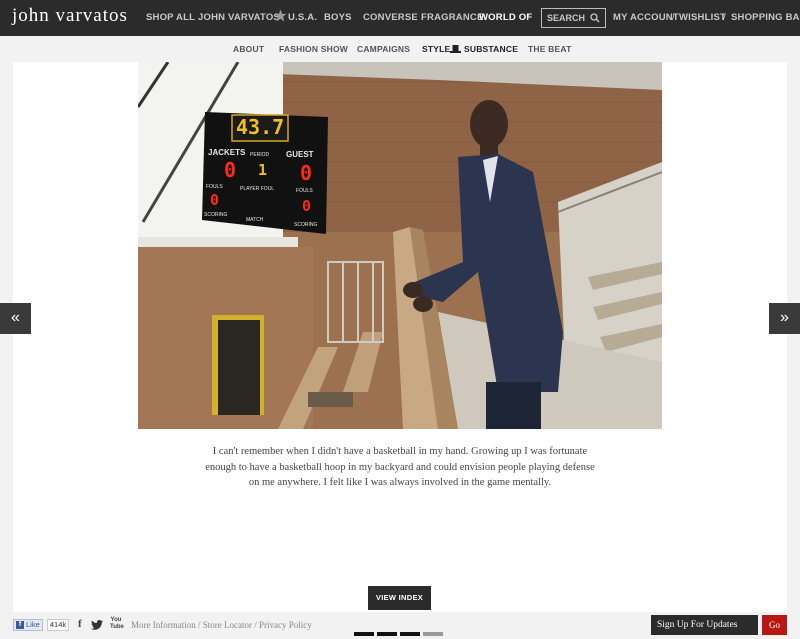 This screenshot has height=639, width=800. Describe the element at coordinates (302, 17) in the screenshot. I see `nav-usa: U.S.A.` at that location.